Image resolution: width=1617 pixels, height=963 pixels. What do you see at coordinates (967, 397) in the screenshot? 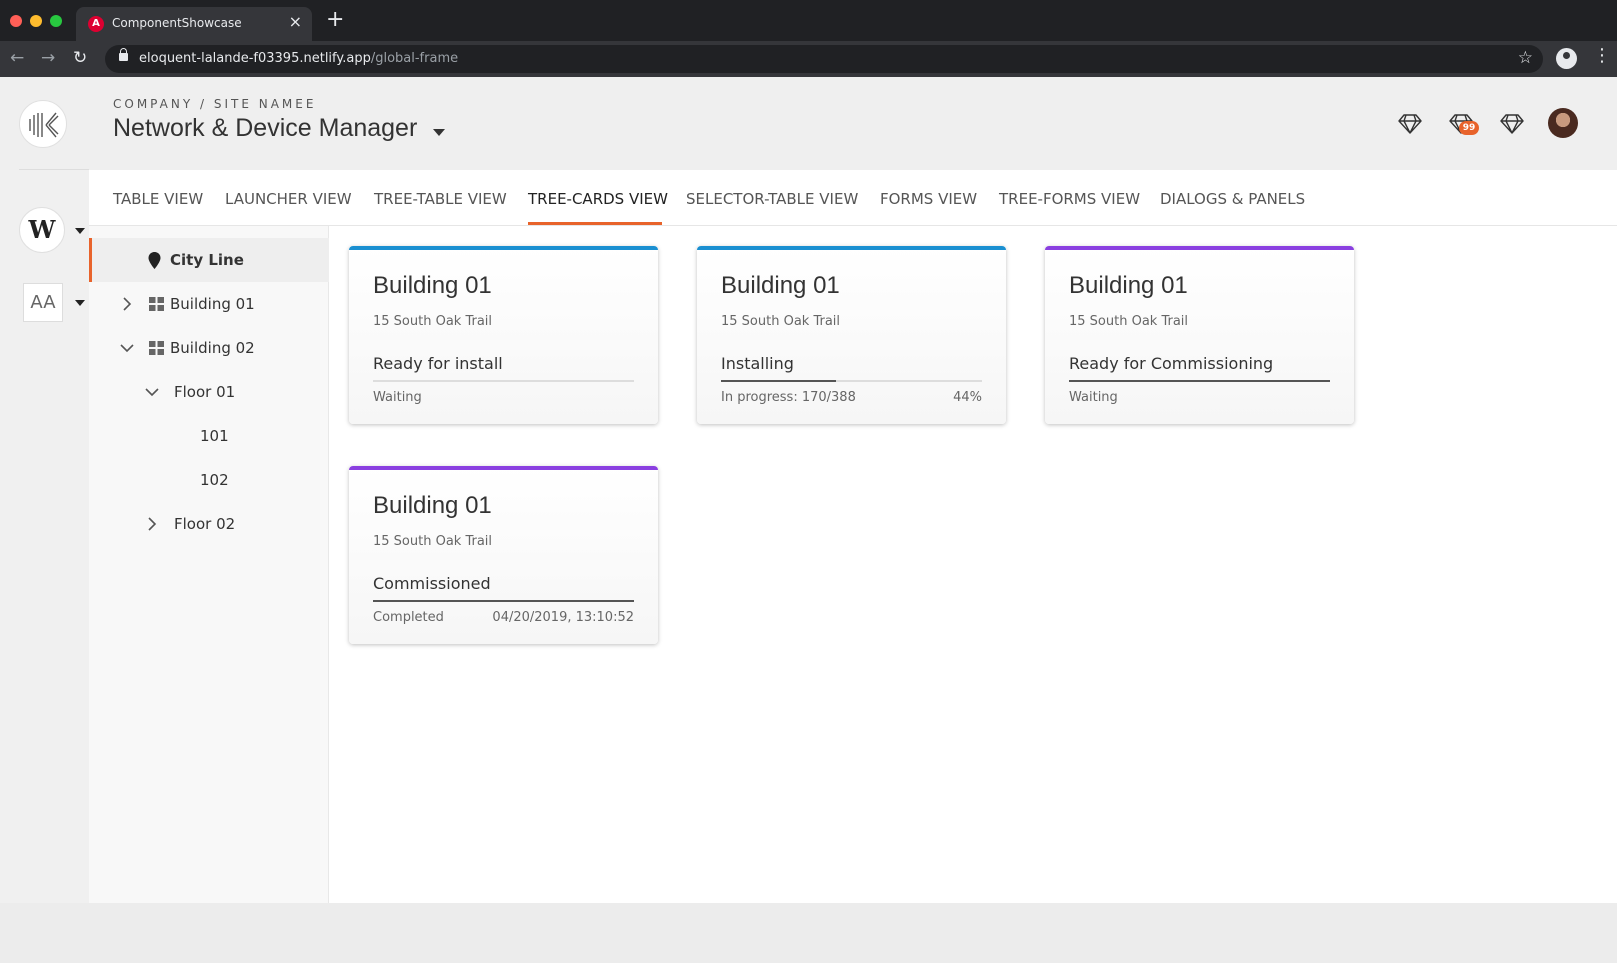
I see `card-detail-right: 44%` at bounding box center [967, 397].